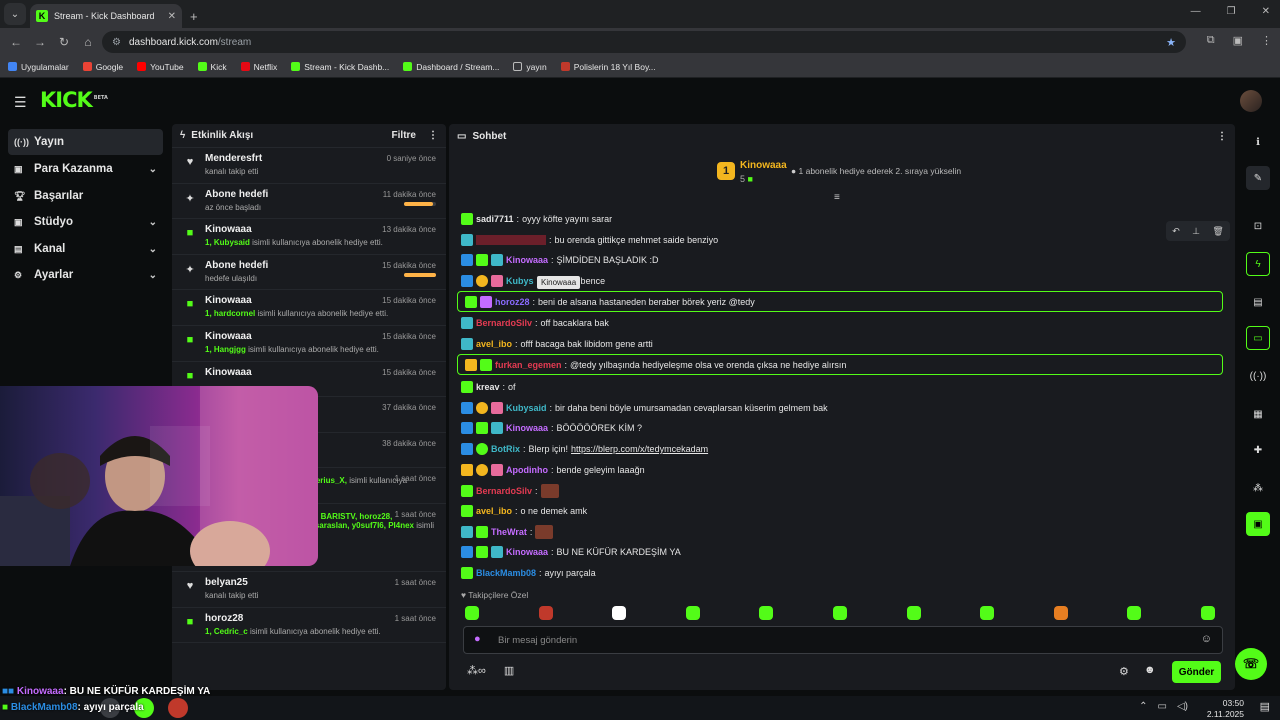  What do you see at coordinates (639, 449) in the screenshot?
I see `chat-link: https://blerp.com/x/tedymcekadam` at bounding box center [639, 449].